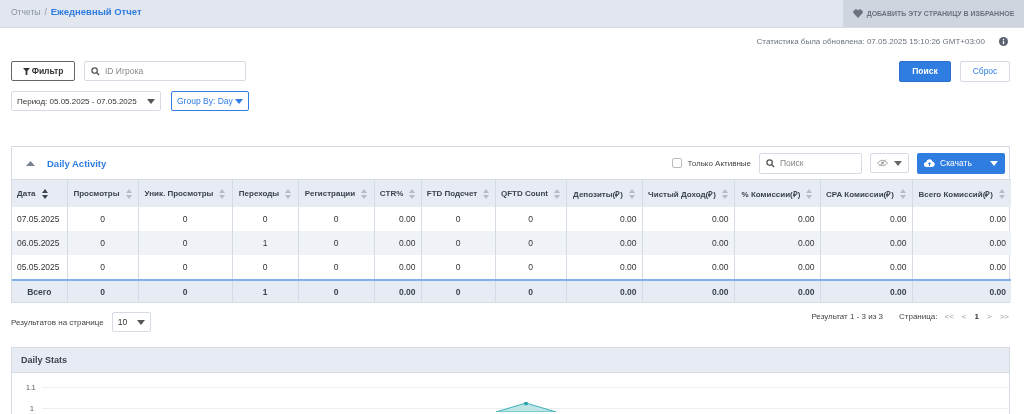  Describe the element at coordinates (210, 101) in the screenshot. I see `group-by-dropdown: Group By: Day` at that location.